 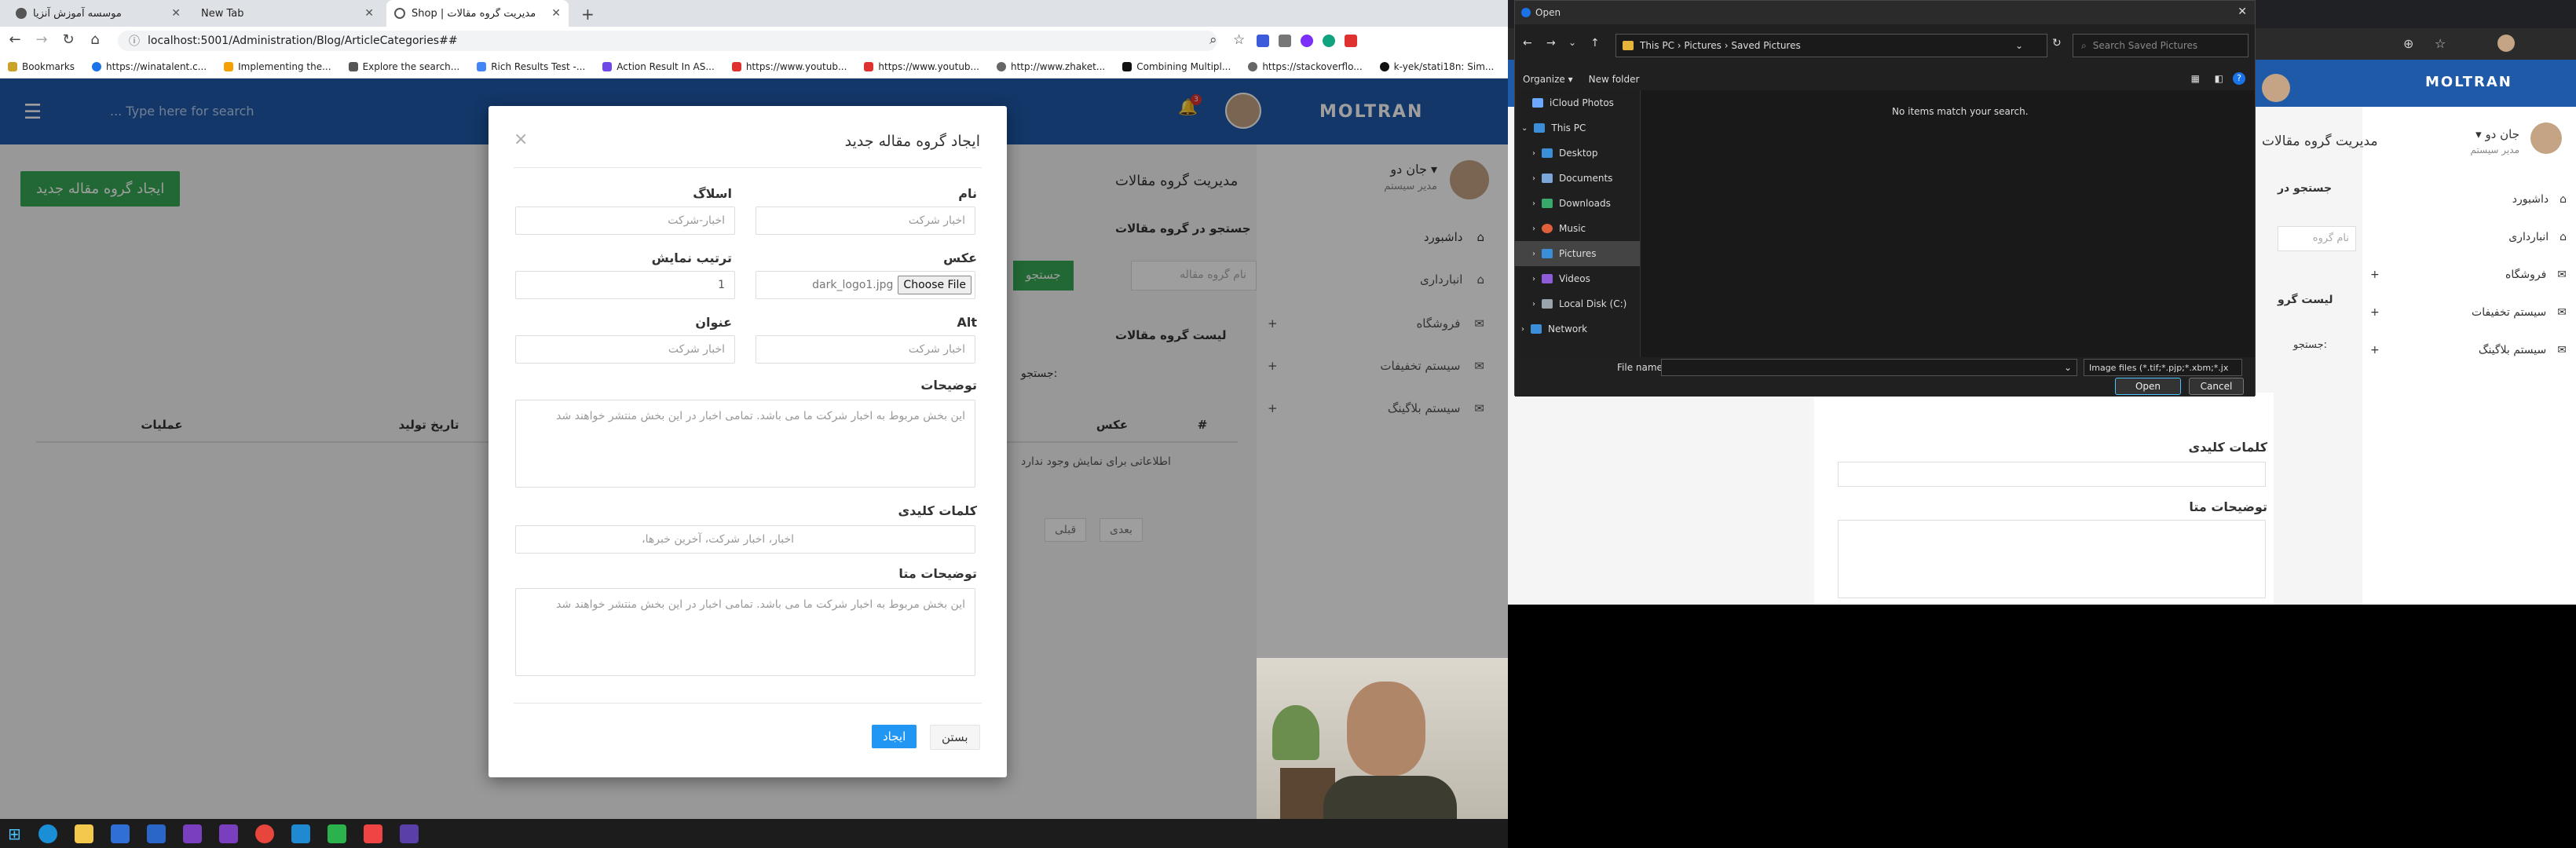 What do you see at coordinates (2465, 199) in the screenshot?
I see `sidebar-item-dashboard: ⌂ داشبورد` at bounding box center [2465, 199].